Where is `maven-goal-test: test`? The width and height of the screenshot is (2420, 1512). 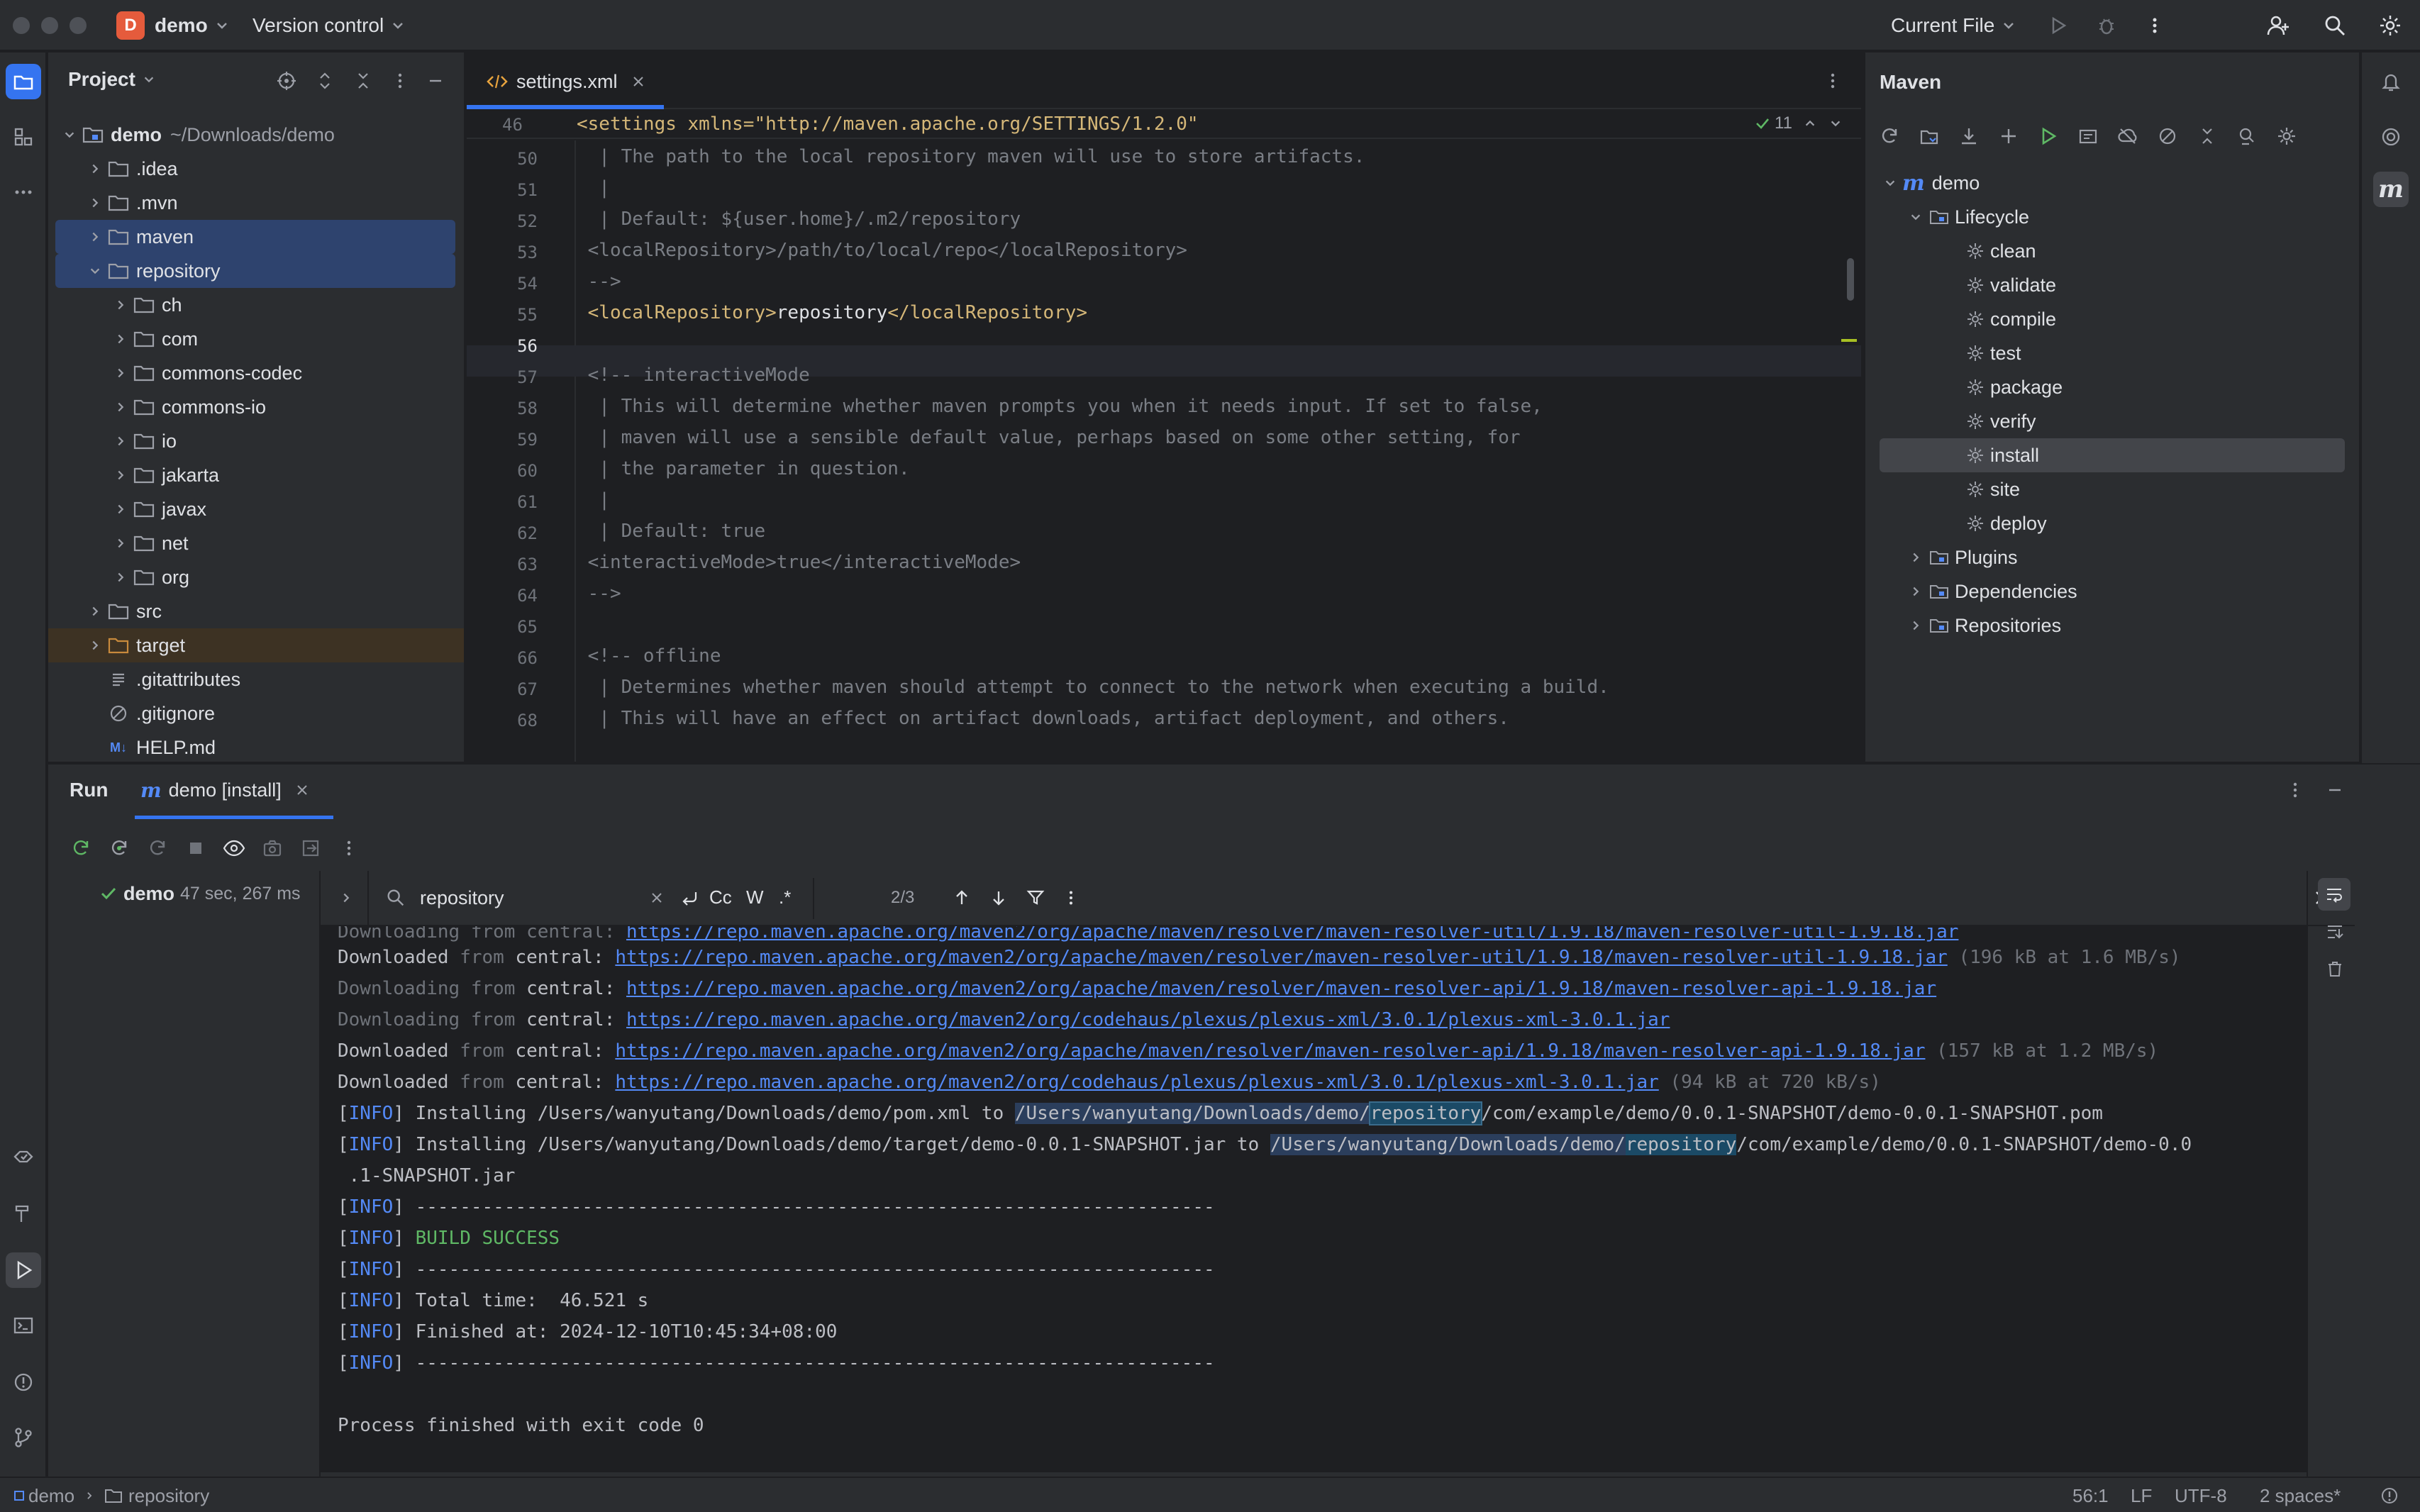
maven-goal-test: test is located at coordinates (2112, 353).